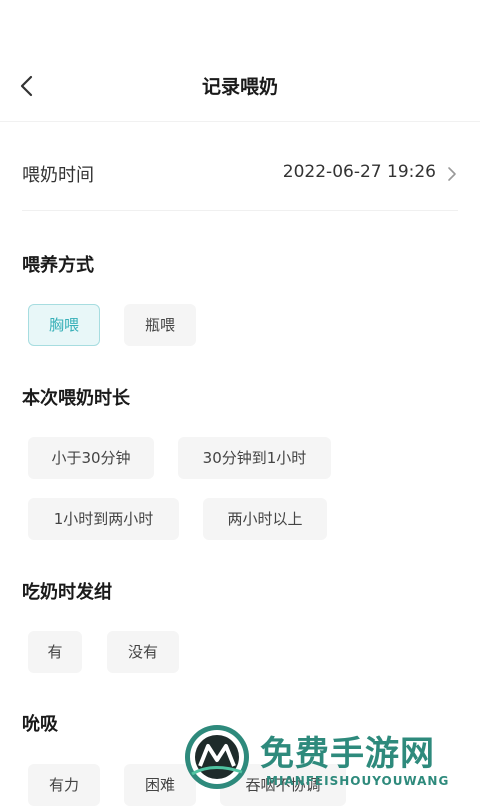 The height and width of the screenshot is (806, 480). What do you see at coordinates (55, 652) in the screenshot?
I see `option-cyanosis-yes: 有` at bounding box center [55, 652].